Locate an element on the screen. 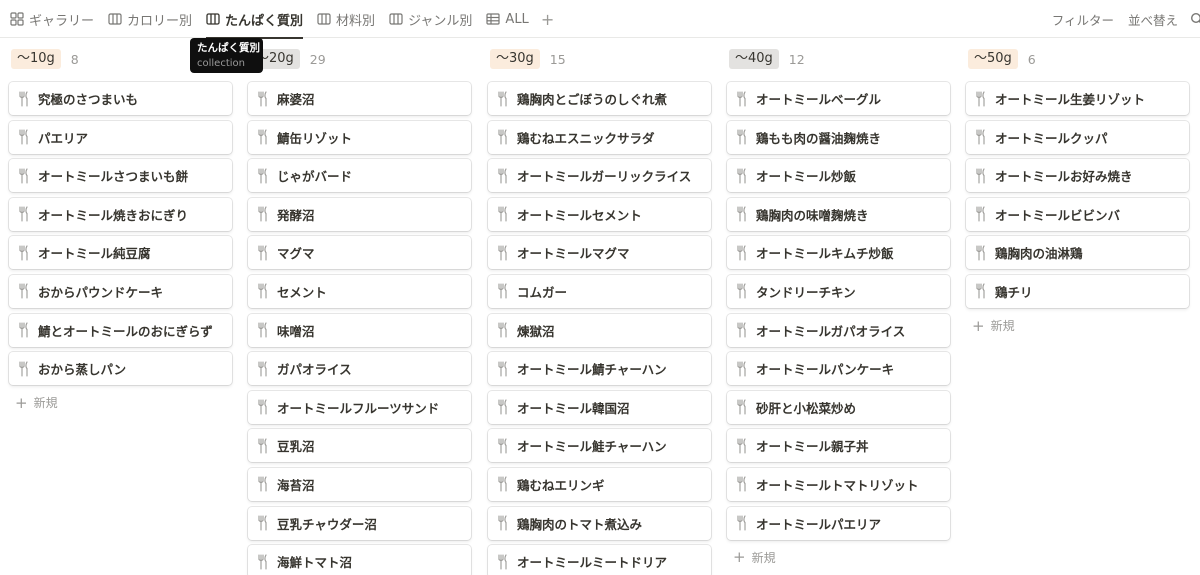 The width and height of the screenshot is (1200, 575). search-icon is located at coordinates (1195, 19).